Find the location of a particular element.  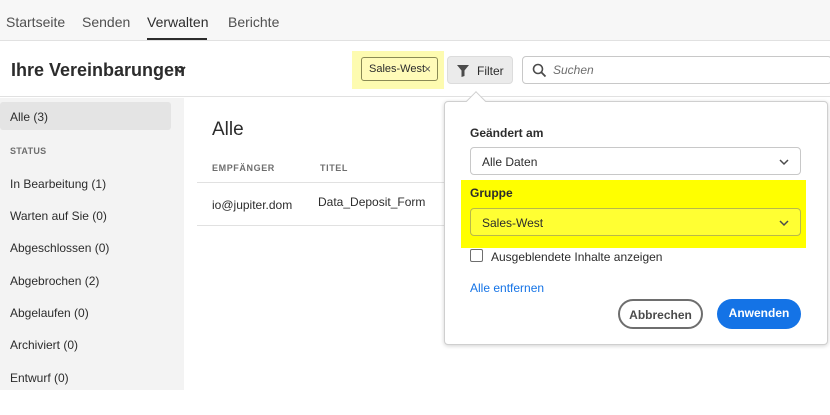

group-select: Sales-West is located at coordinates (635, 222).